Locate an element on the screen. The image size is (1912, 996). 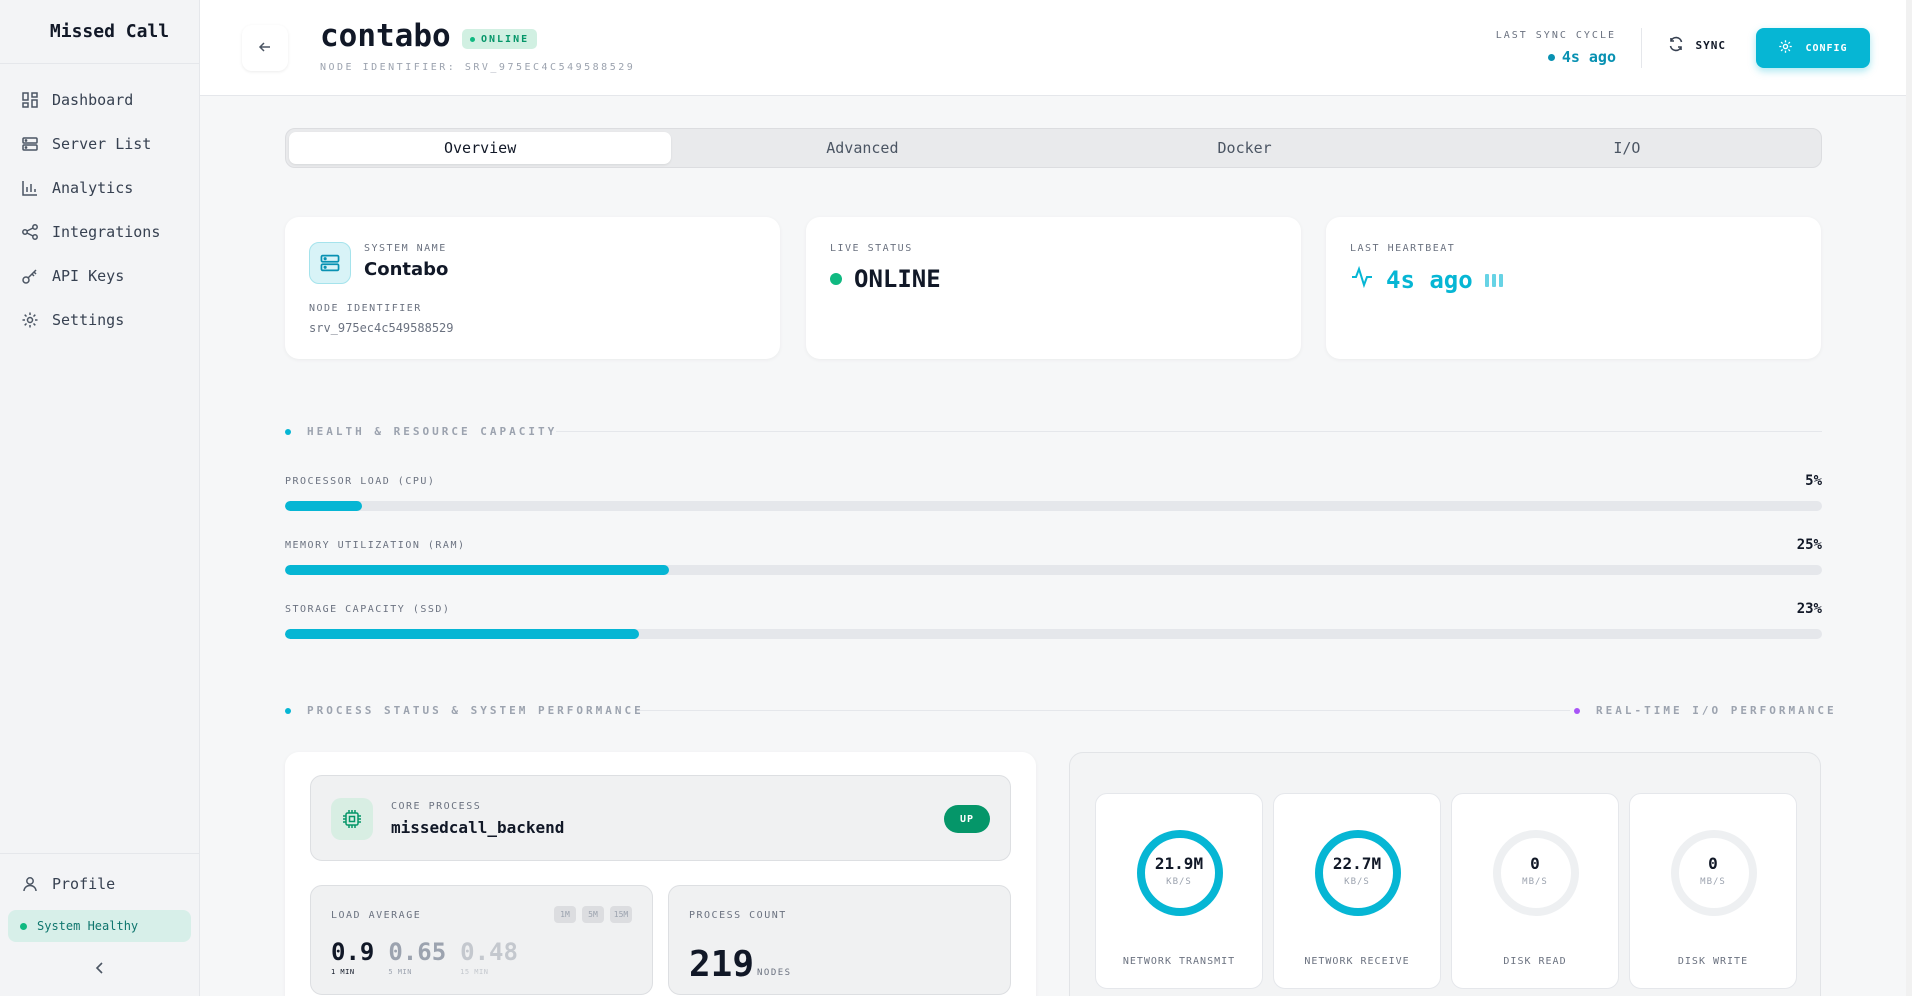
io-section-label: REAL-TIME I/O PERFORMANCE is located at coordinates (1716, 710).